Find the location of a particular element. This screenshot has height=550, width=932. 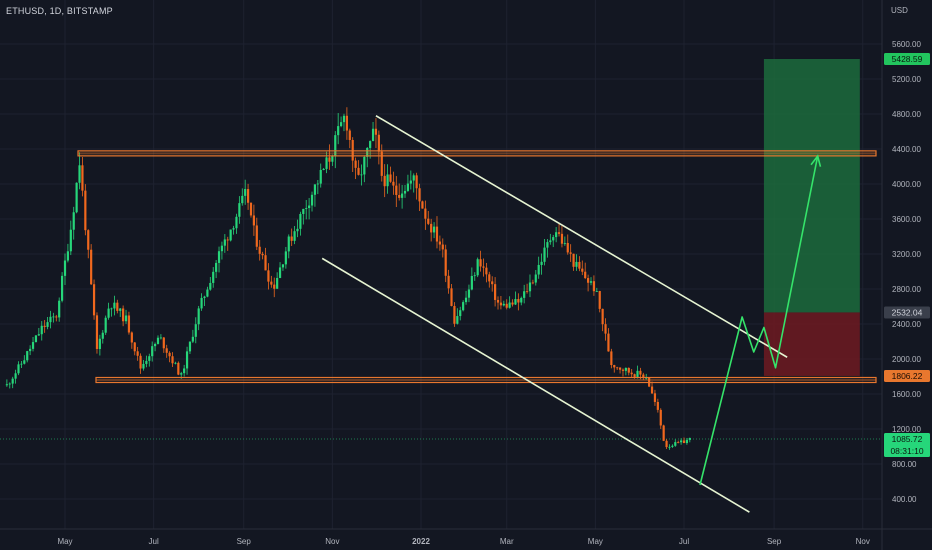

entry-price-label-value: 2532.04 is located at coordinates (907, 312).